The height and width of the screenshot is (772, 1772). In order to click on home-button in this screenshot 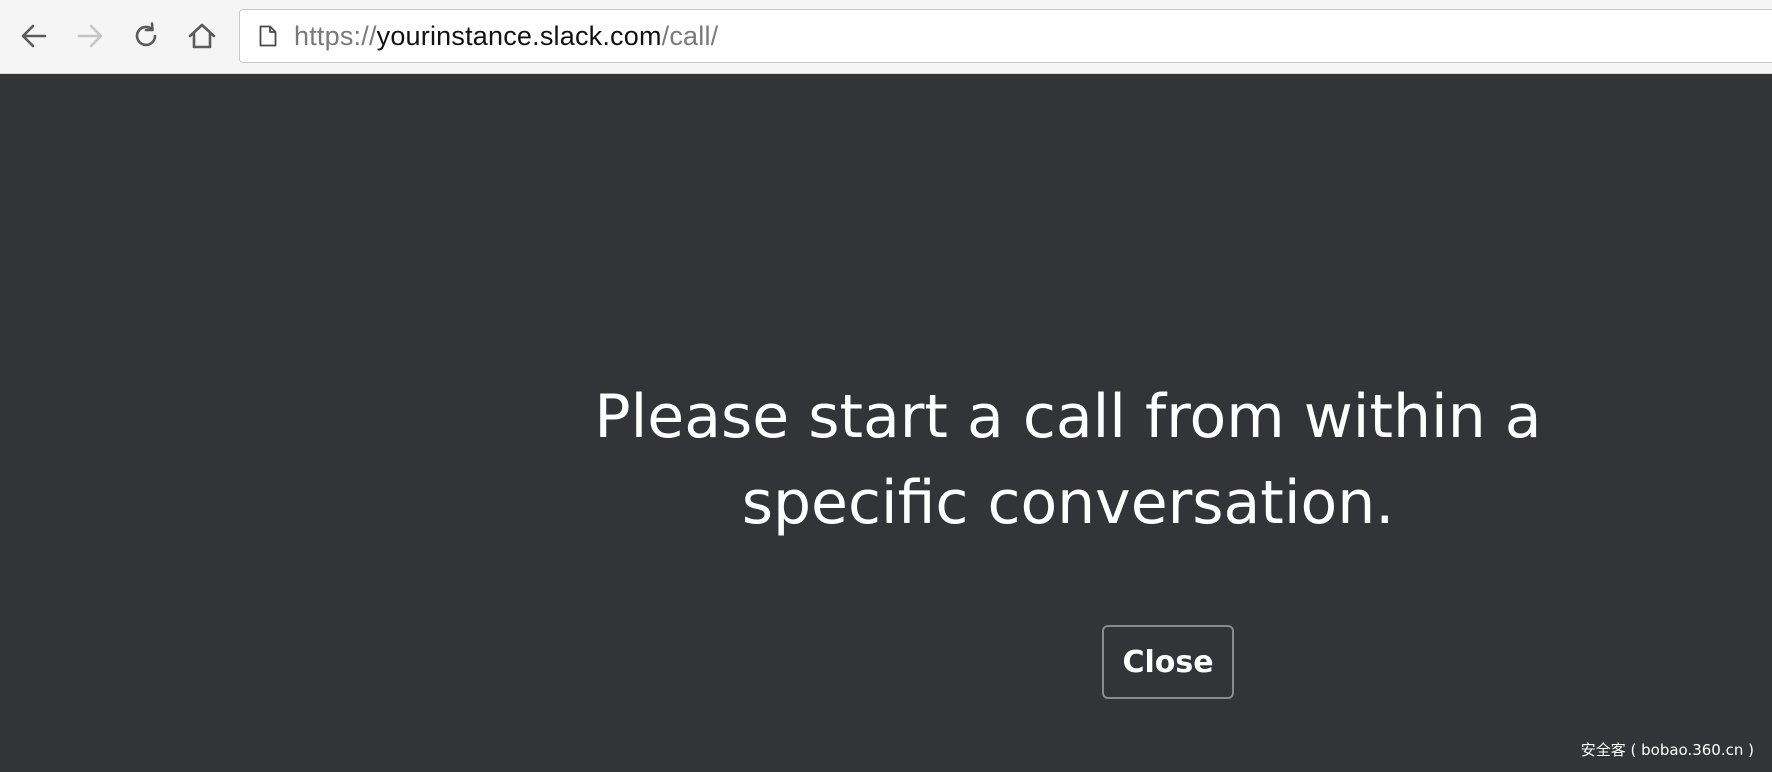, I will do `click(202, 36)`.